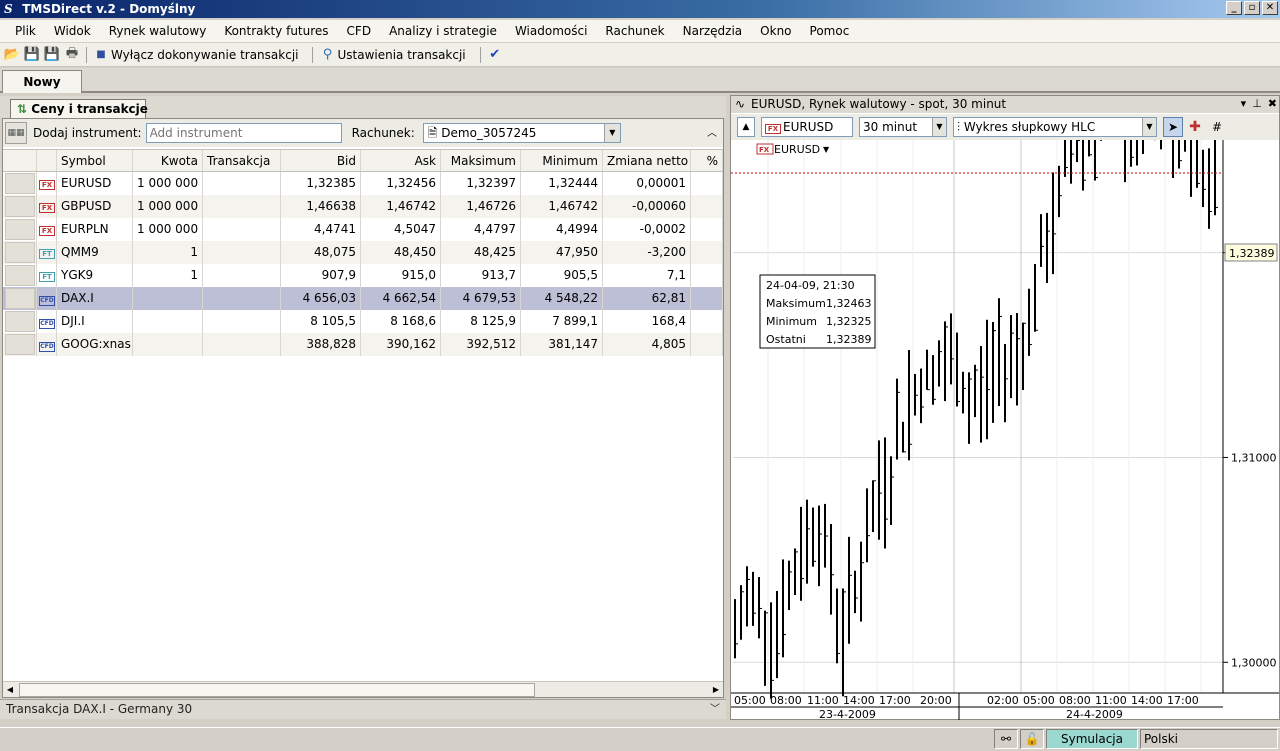  Describe the element at coordinates (32, 55) in the screenshot. I see `save-icon: 💾` at that location.